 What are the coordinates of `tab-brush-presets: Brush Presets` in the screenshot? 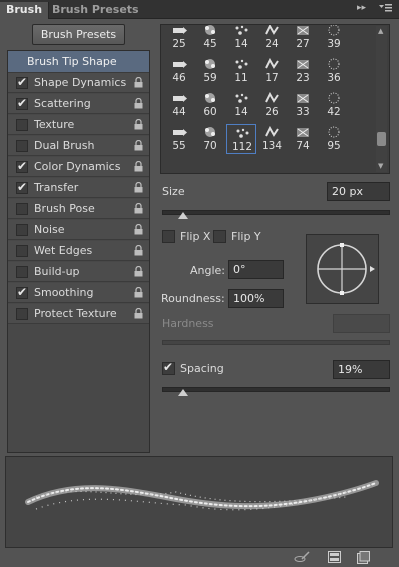 It's located at (95, 10).